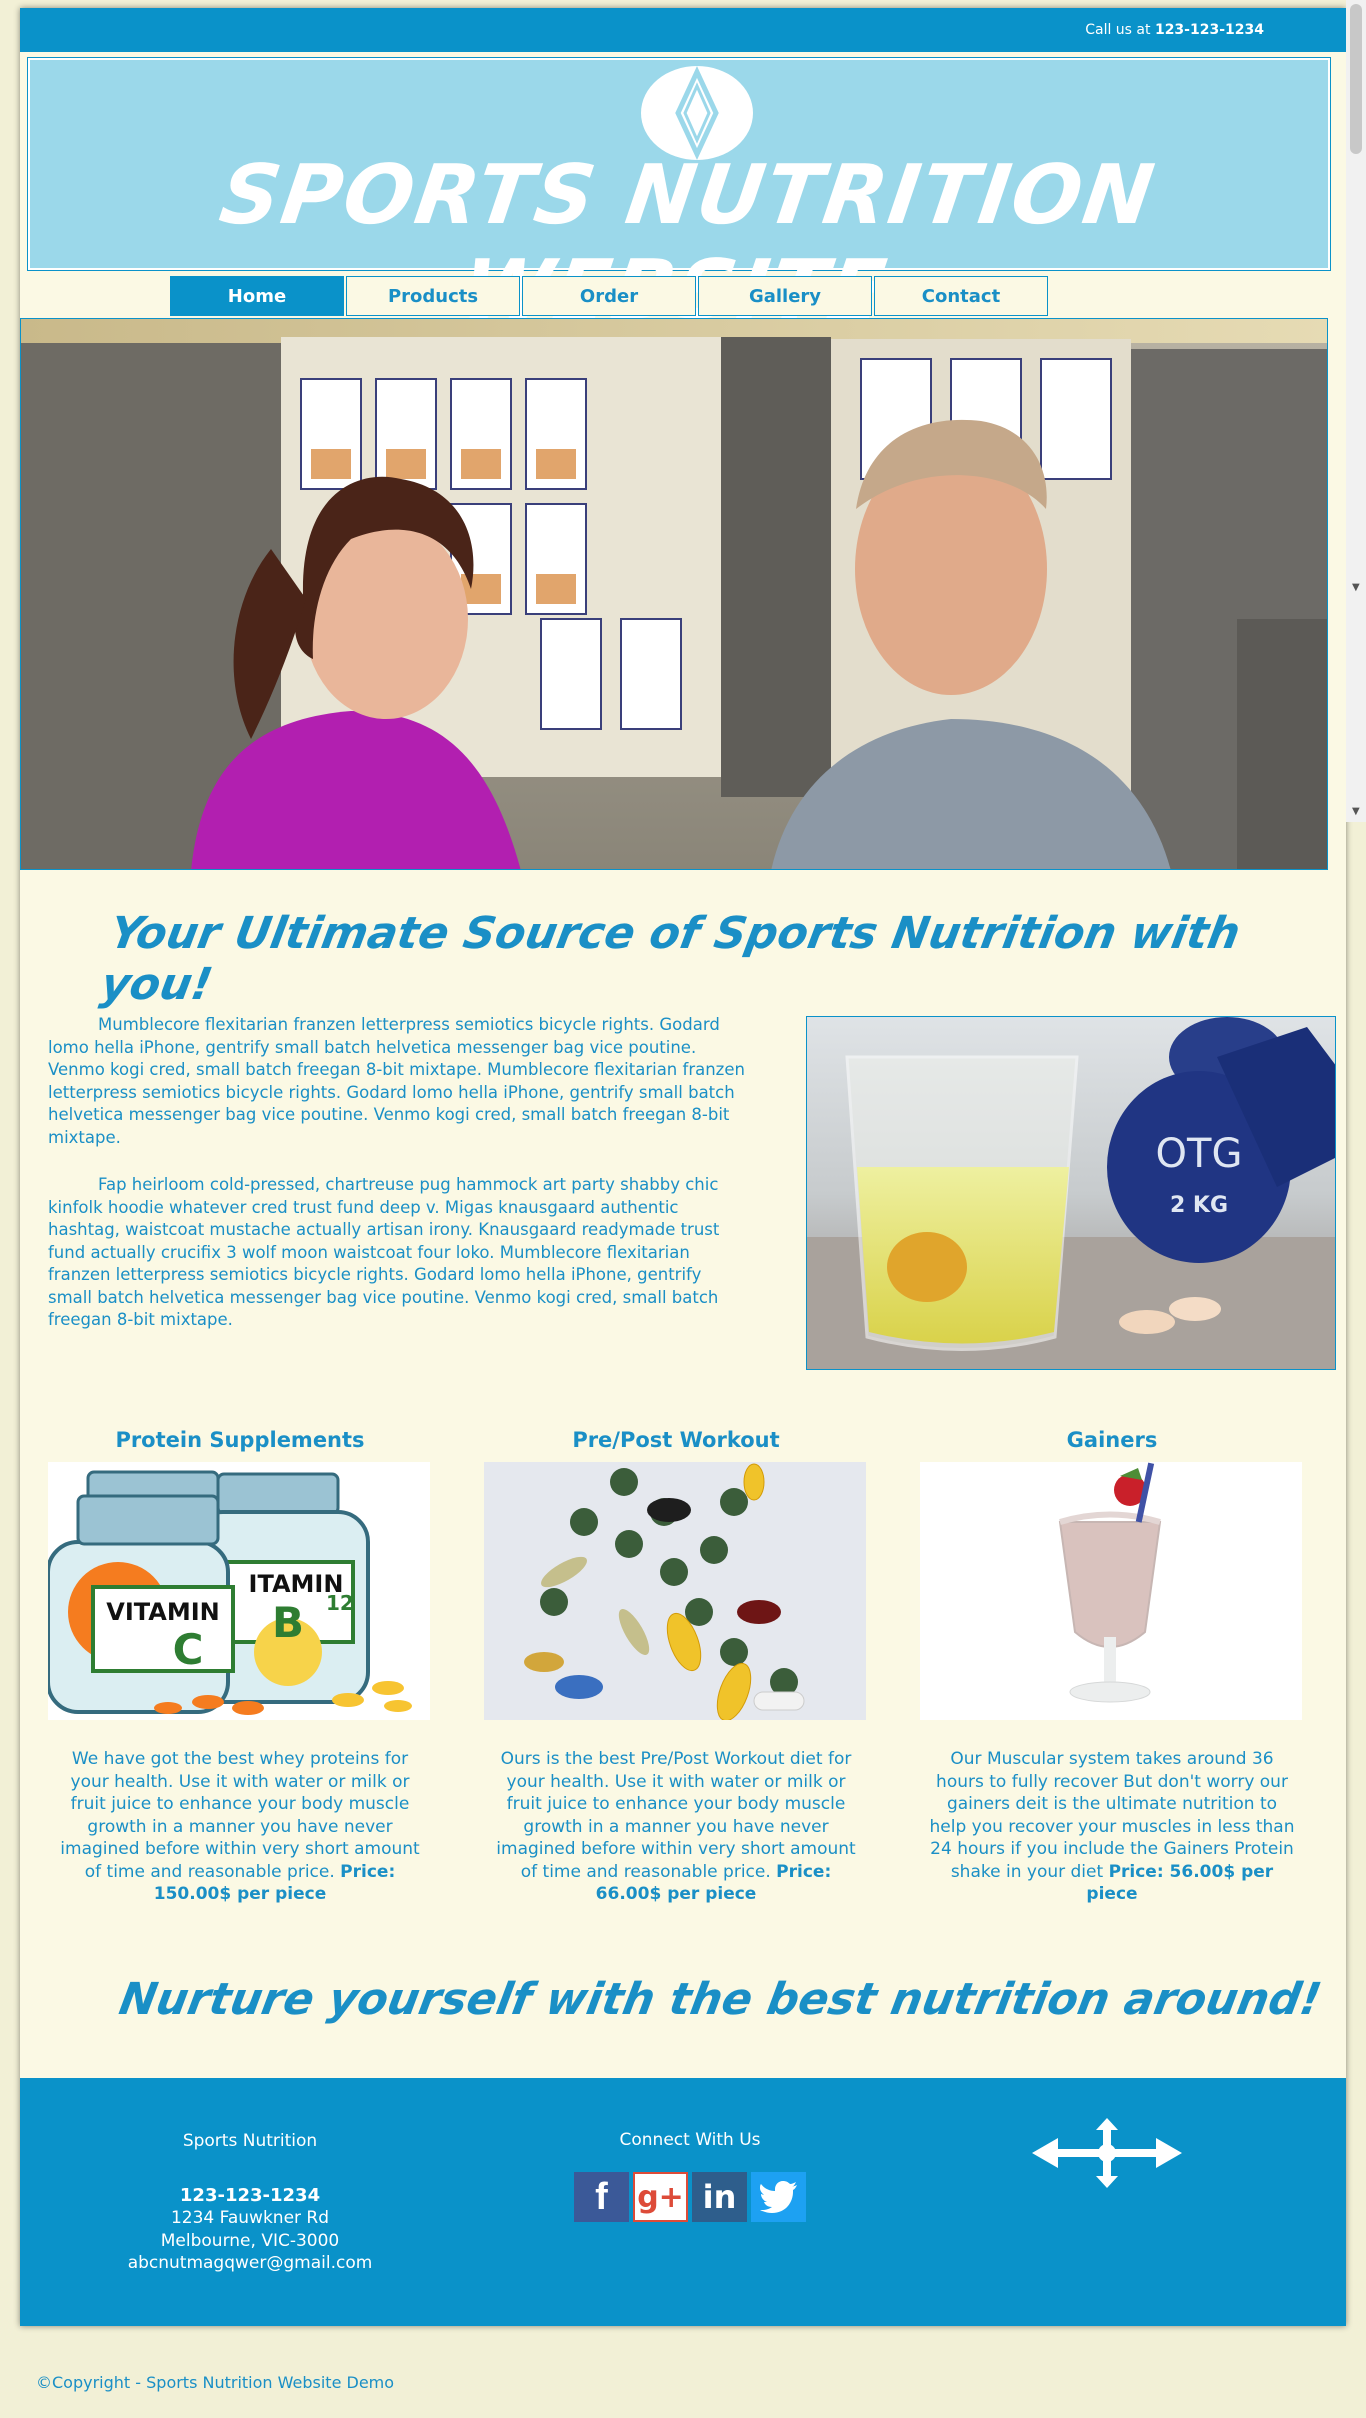 The width and height of the screenshot is (1366, 2418). What do you see at coordinates (690, 2197) in the screenshot?
I see `social-links: f g+ in` at bounding box center [690, 2197].